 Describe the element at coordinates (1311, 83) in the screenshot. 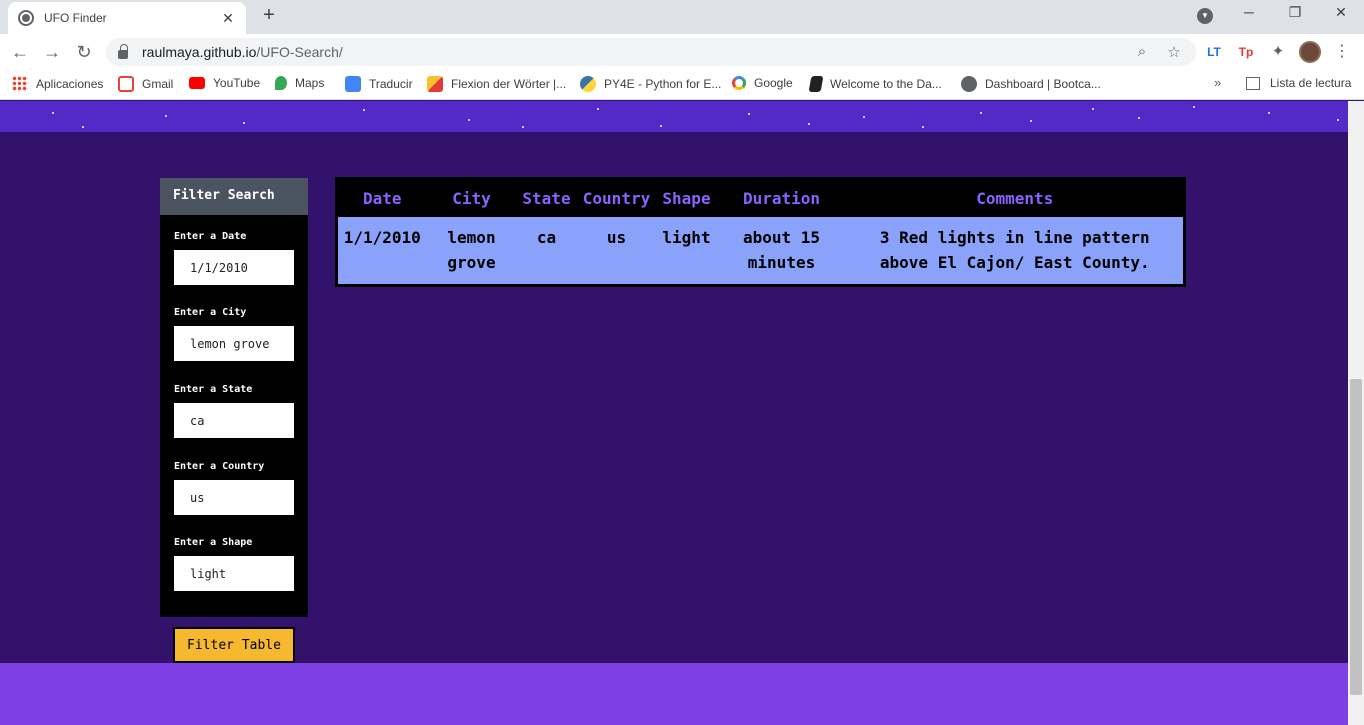

I see `reading-list-label: Lista de lectura` at that location.